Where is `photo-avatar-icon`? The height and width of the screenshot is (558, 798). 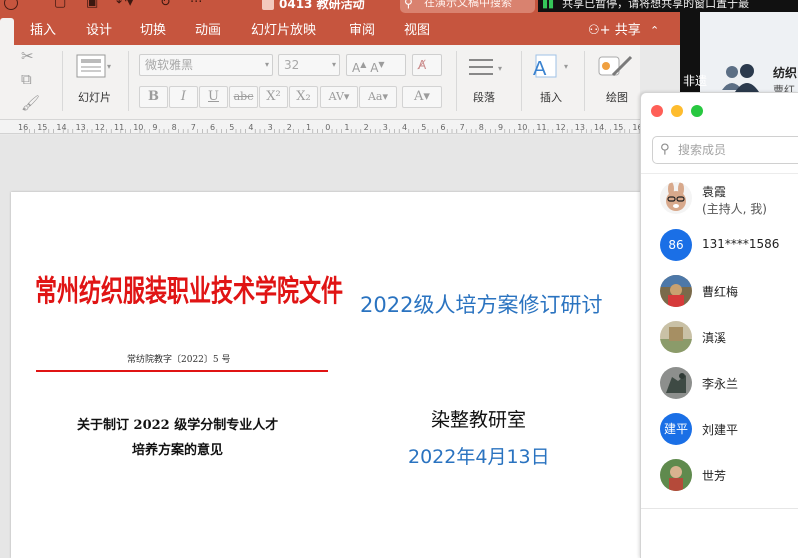
photo-avatar-icon is located at coordinates (676, 475).